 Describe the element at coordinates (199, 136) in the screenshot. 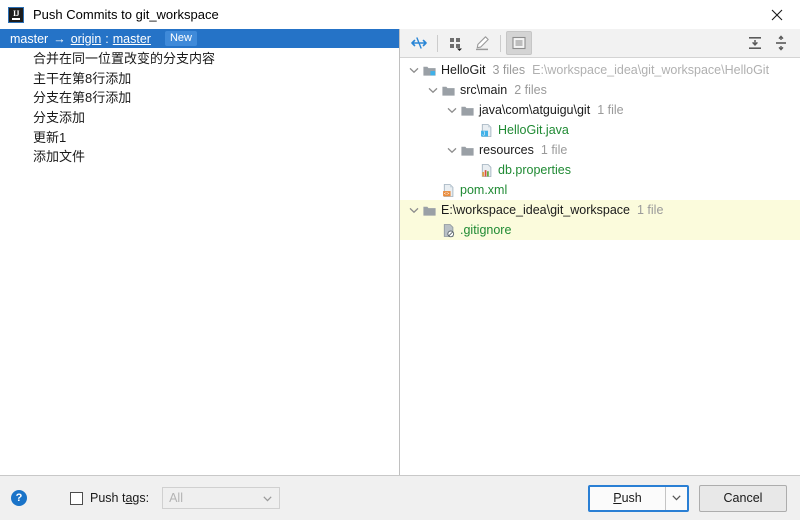

I see `commit-row: 更新1` at that location.